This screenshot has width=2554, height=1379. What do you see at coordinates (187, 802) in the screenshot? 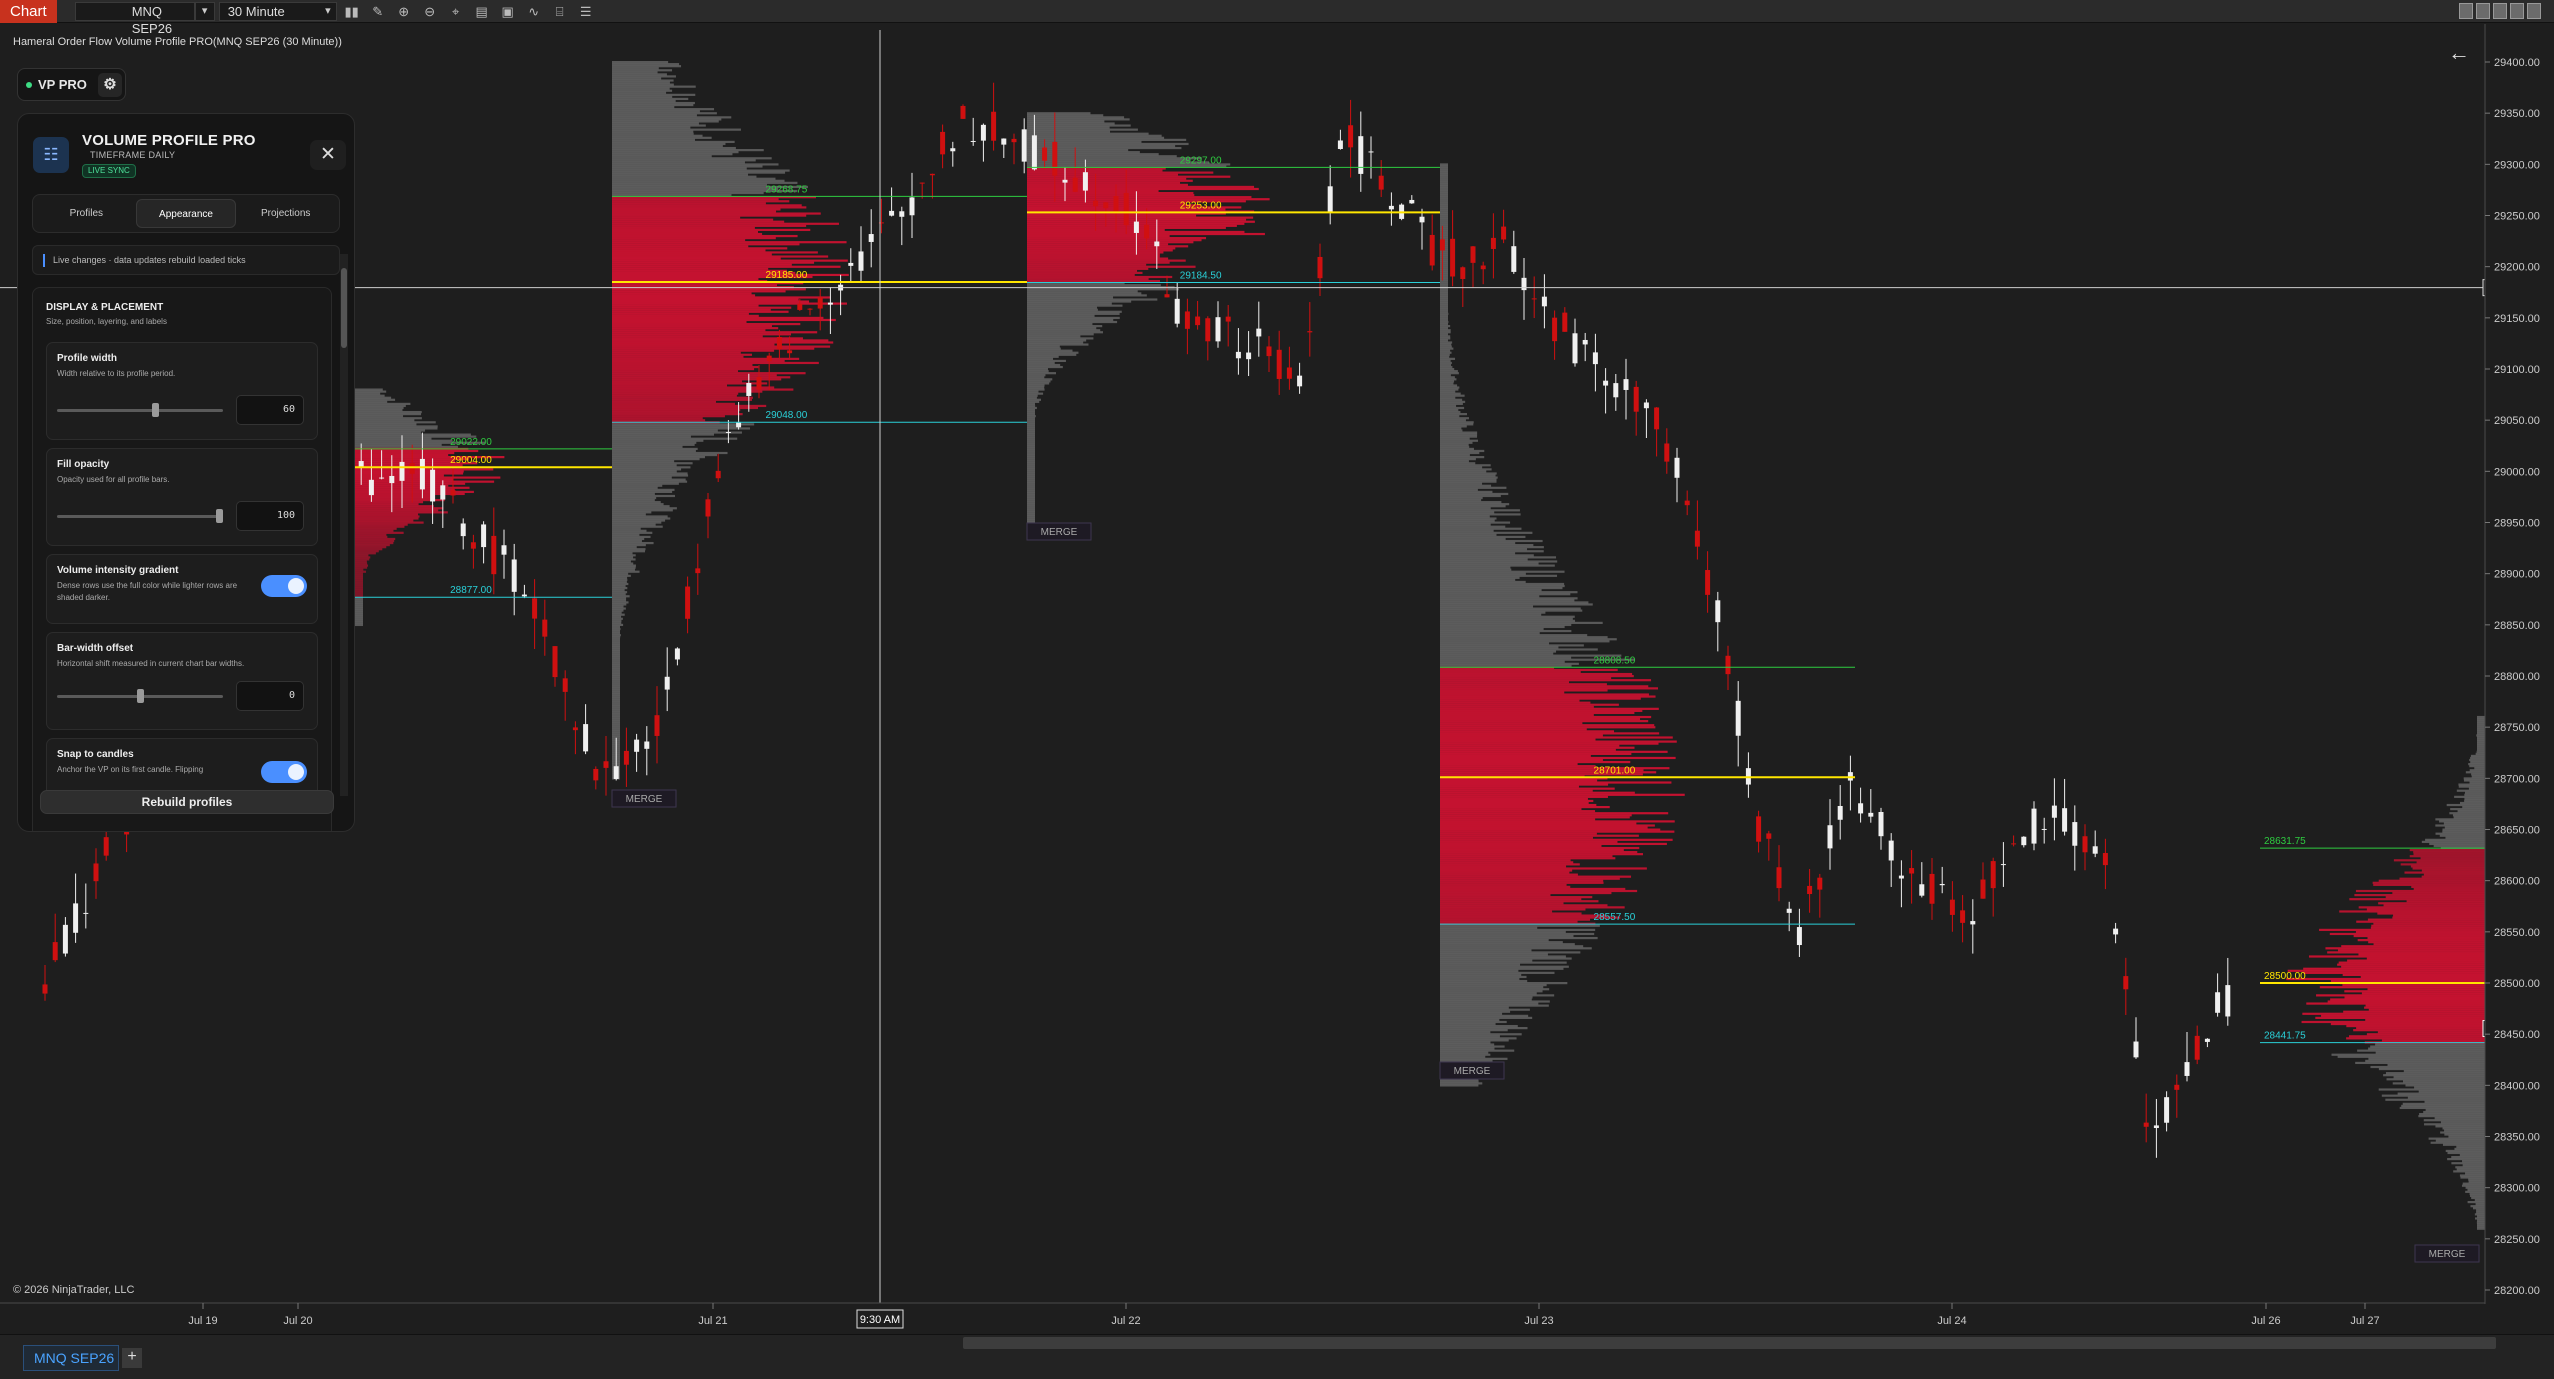
I see `rebuild-profiles-button: Rebuild profiles` at bounding box center [187, 802].